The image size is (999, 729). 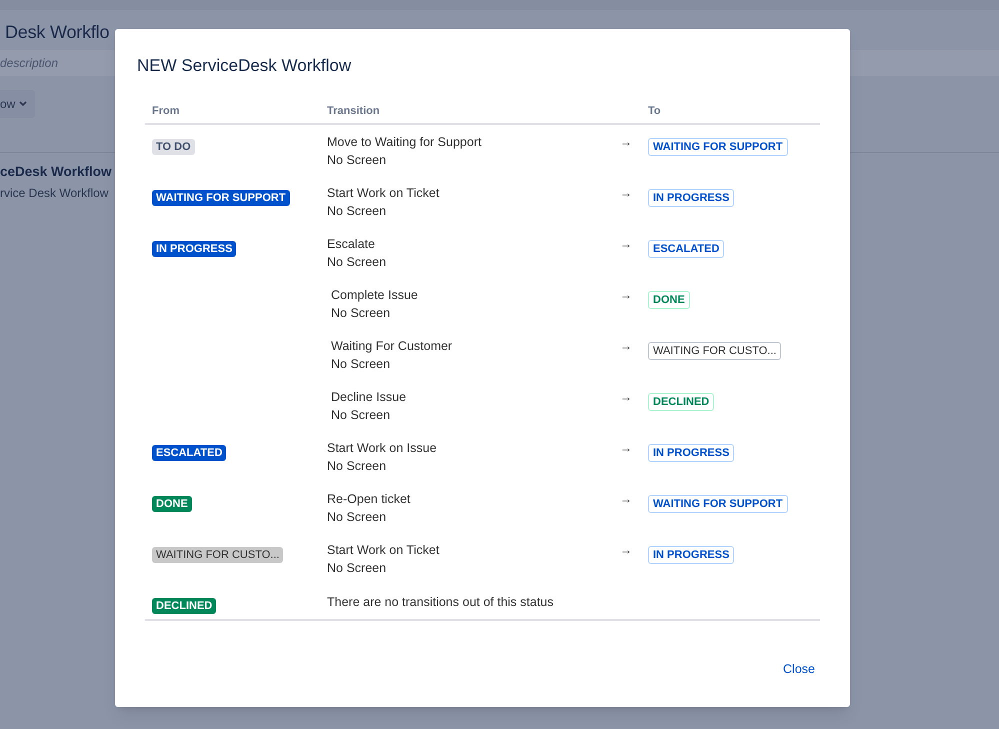 What do you see at coordinates (351, 244) in the screenshot?
I see `transition-name: Escalate` at bounding box center [351, 244].